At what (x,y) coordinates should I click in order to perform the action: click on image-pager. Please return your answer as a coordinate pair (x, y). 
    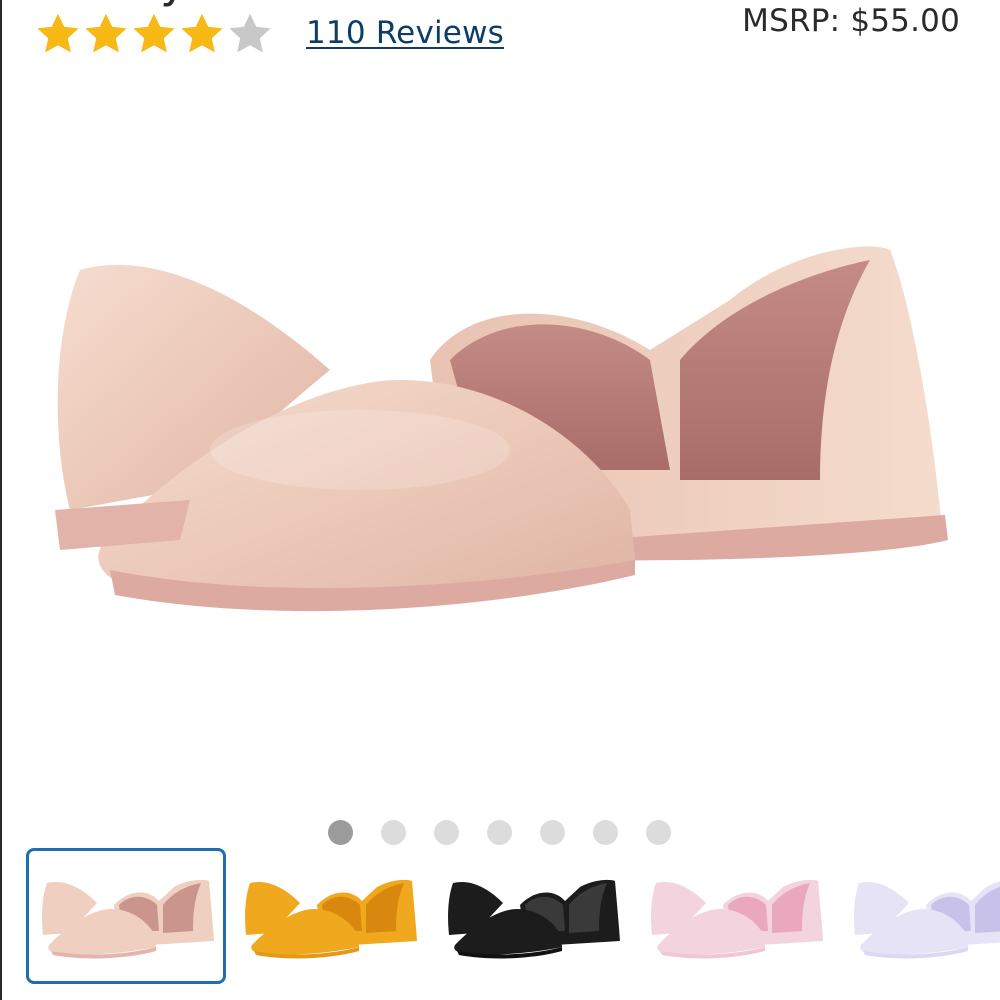
    Looking at the image, I should click on (513, 832).